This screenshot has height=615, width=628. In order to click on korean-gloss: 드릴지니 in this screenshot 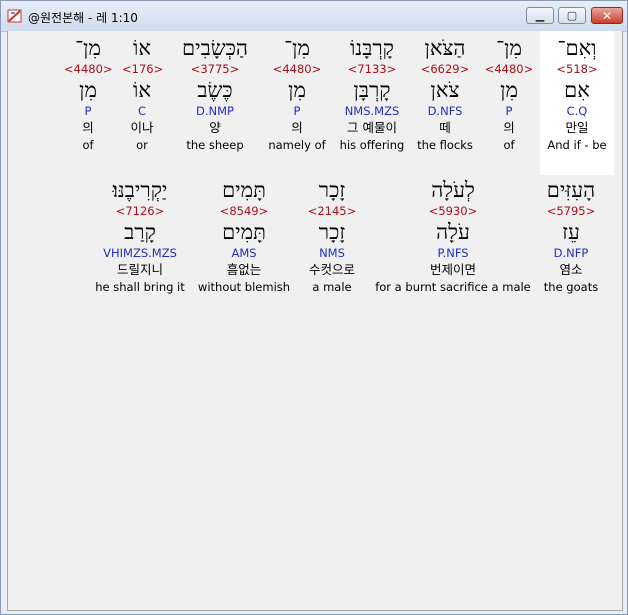, I will do `click(139, 269)`.